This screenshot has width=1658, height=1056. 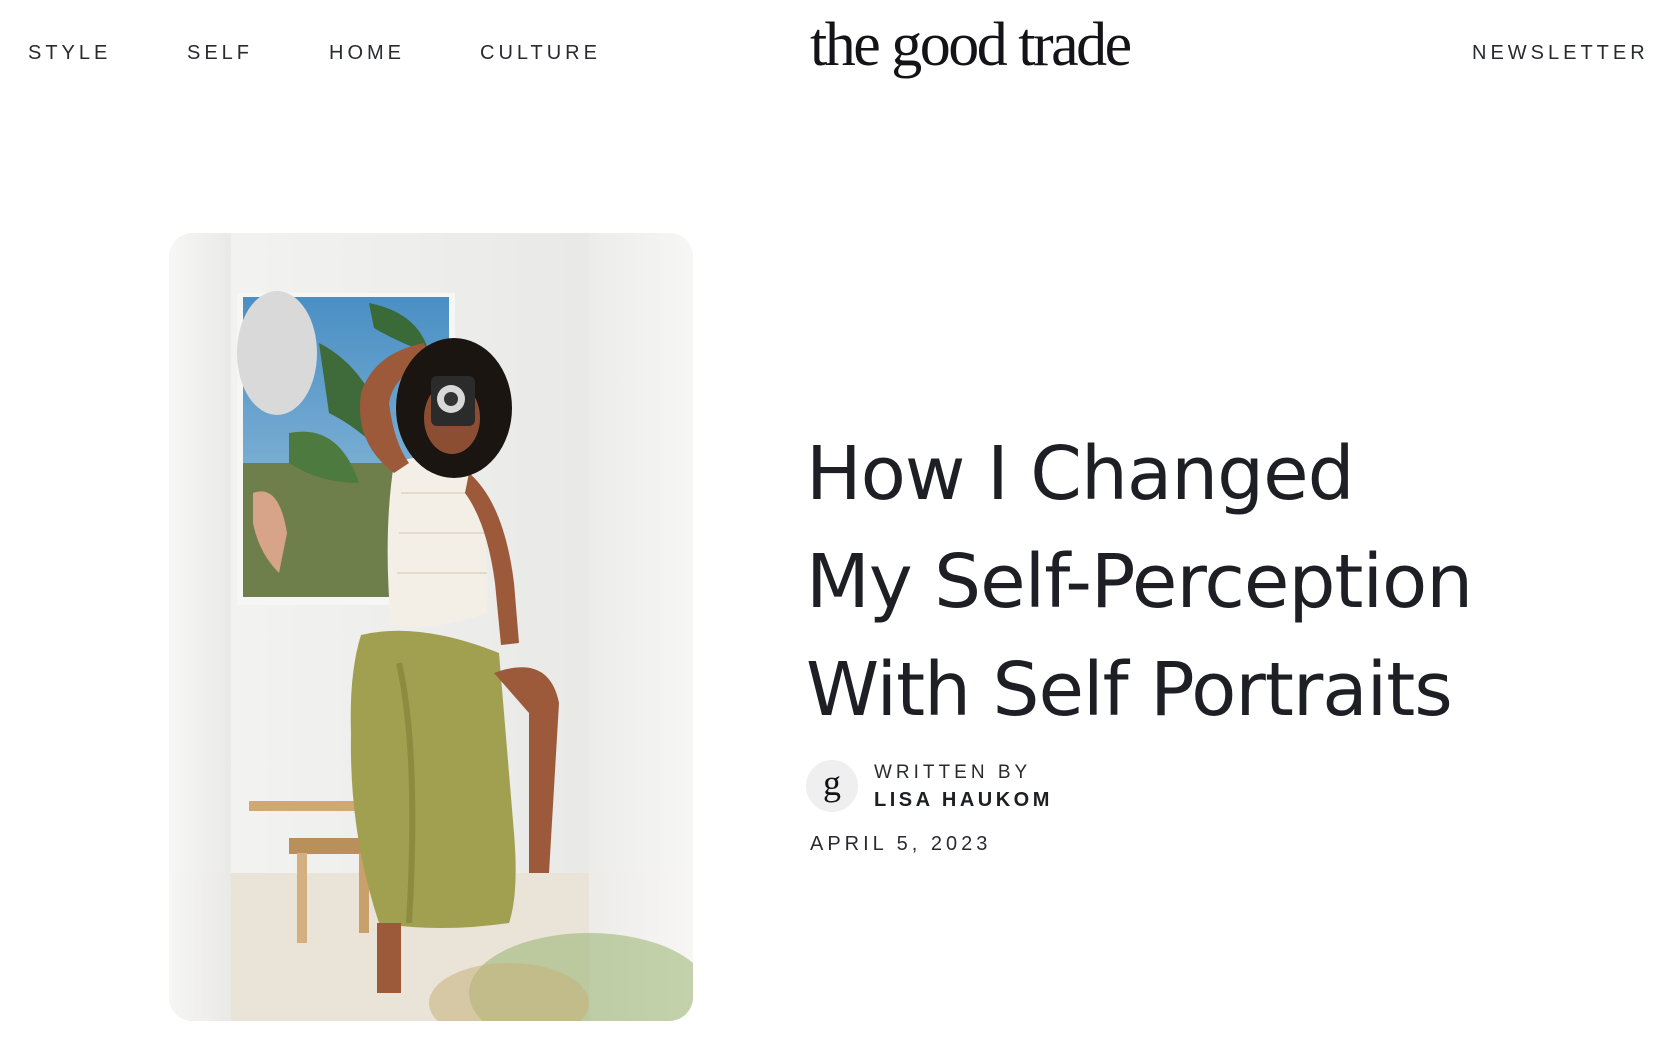 What do you see at coordinates (367, 53) in the screenshot?
I see `nav-link-home: HOME` at bounding box center [367, 53].